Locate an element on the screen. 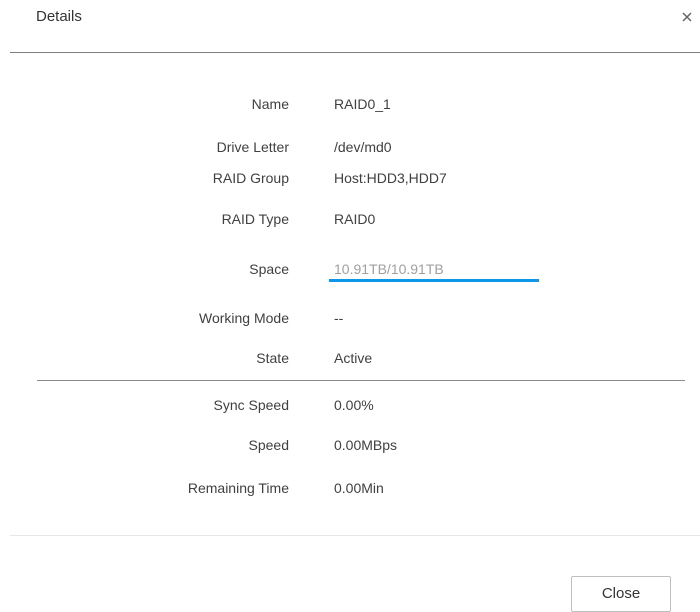 Image resolution: width=700 pixels, height=612 pixels. detail-row-raid-group: RAID Group Host:HDD3,HDD7 is located at coordinates (350, 178).